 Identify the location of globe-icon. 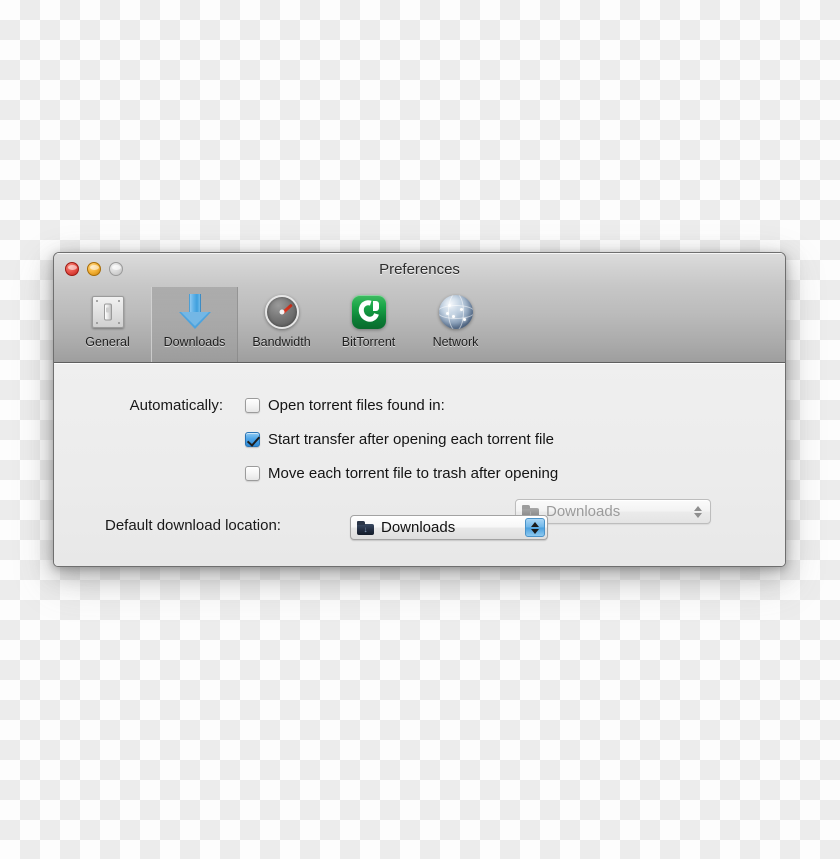
(456, 312).